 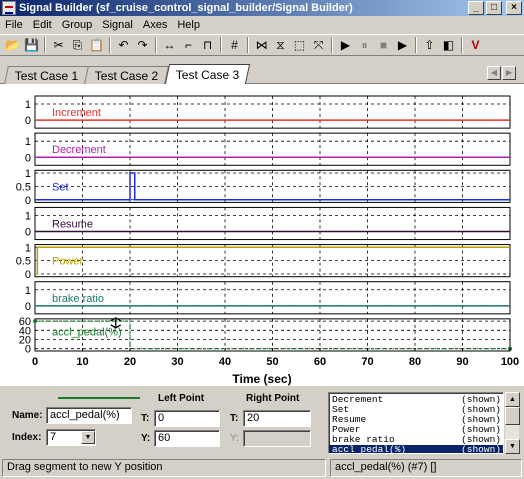 What do you see at coordinates (164, 468) in the screenshot?
I see `status-message: Drag segment to new Y position` at bounding box center [164, 468].